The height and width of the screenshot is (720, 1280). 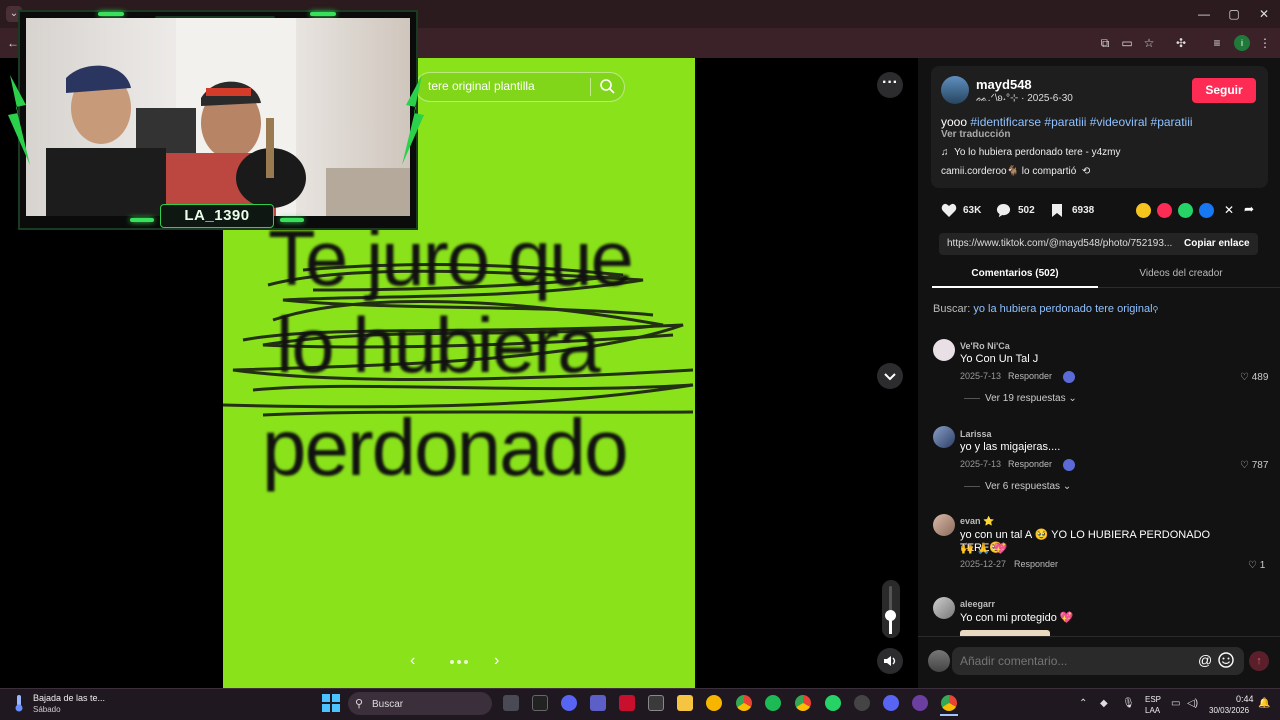 What do you see at coordinates (496, 661) in the screenshot?
I see `carousel-next-icon: ›` at bounding box center [496, 661].